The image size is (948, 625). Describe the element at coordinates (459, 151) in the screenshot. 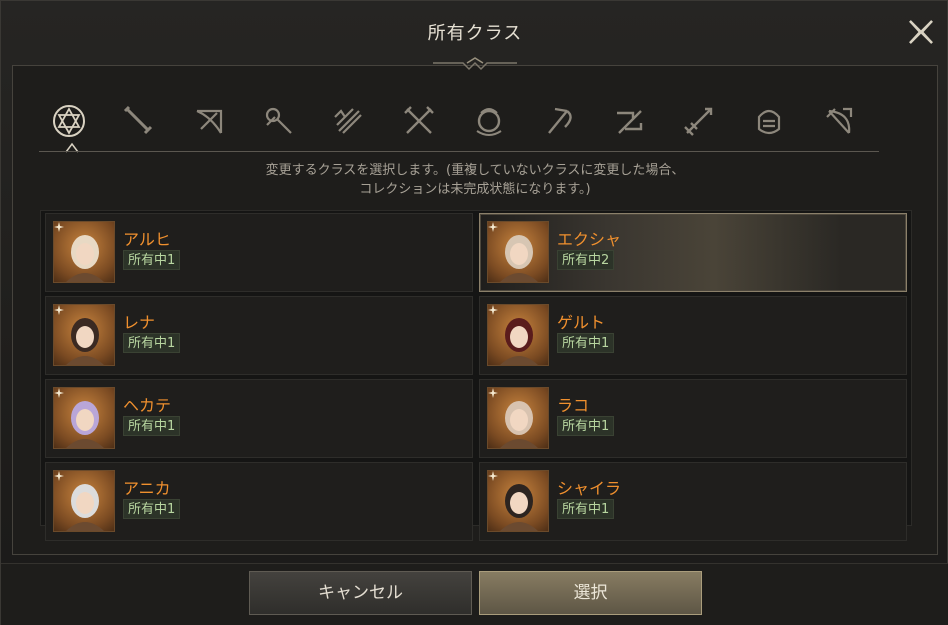

I see `tab-divider` at that location.